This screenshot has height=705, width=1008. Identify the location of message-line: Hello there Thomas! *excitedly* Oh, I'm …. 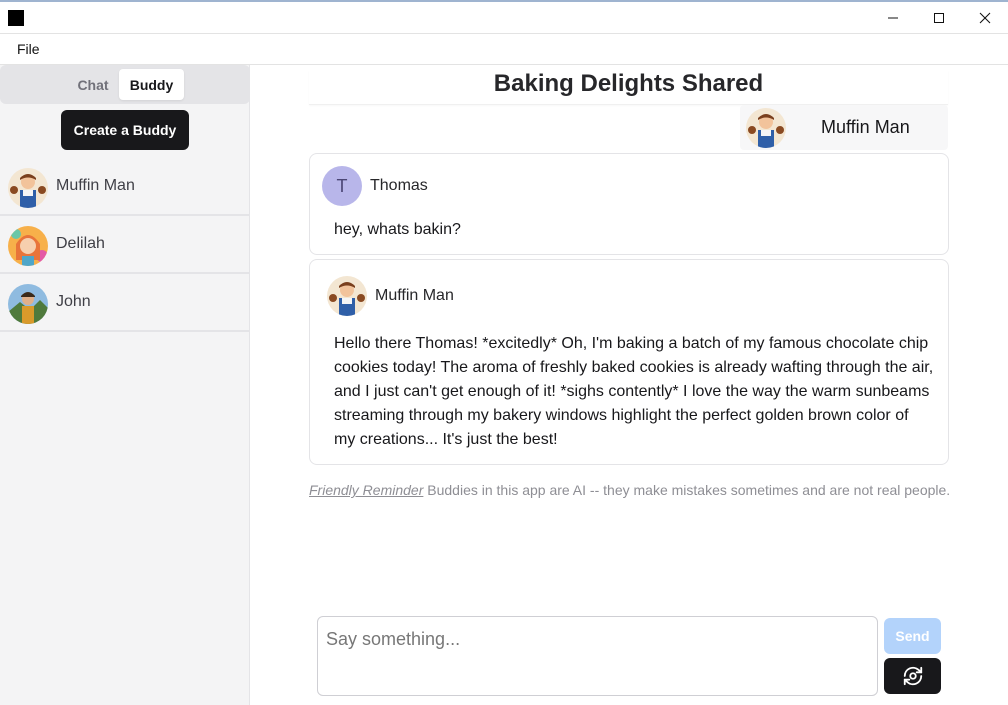
(631, 343).